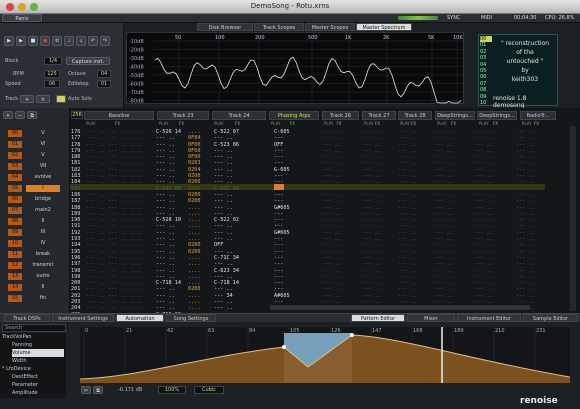  What do you see at coordinates (57, 41) in the screenshot?
I see `loop-button: ⟲` at bounding box center [57, 41].